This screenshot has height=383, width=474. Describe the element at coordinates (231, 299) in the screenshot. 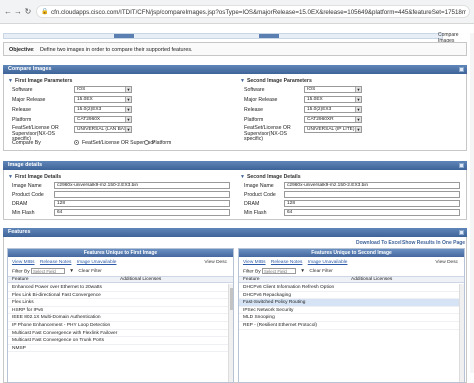

I see `scroll-thumb` at that location.